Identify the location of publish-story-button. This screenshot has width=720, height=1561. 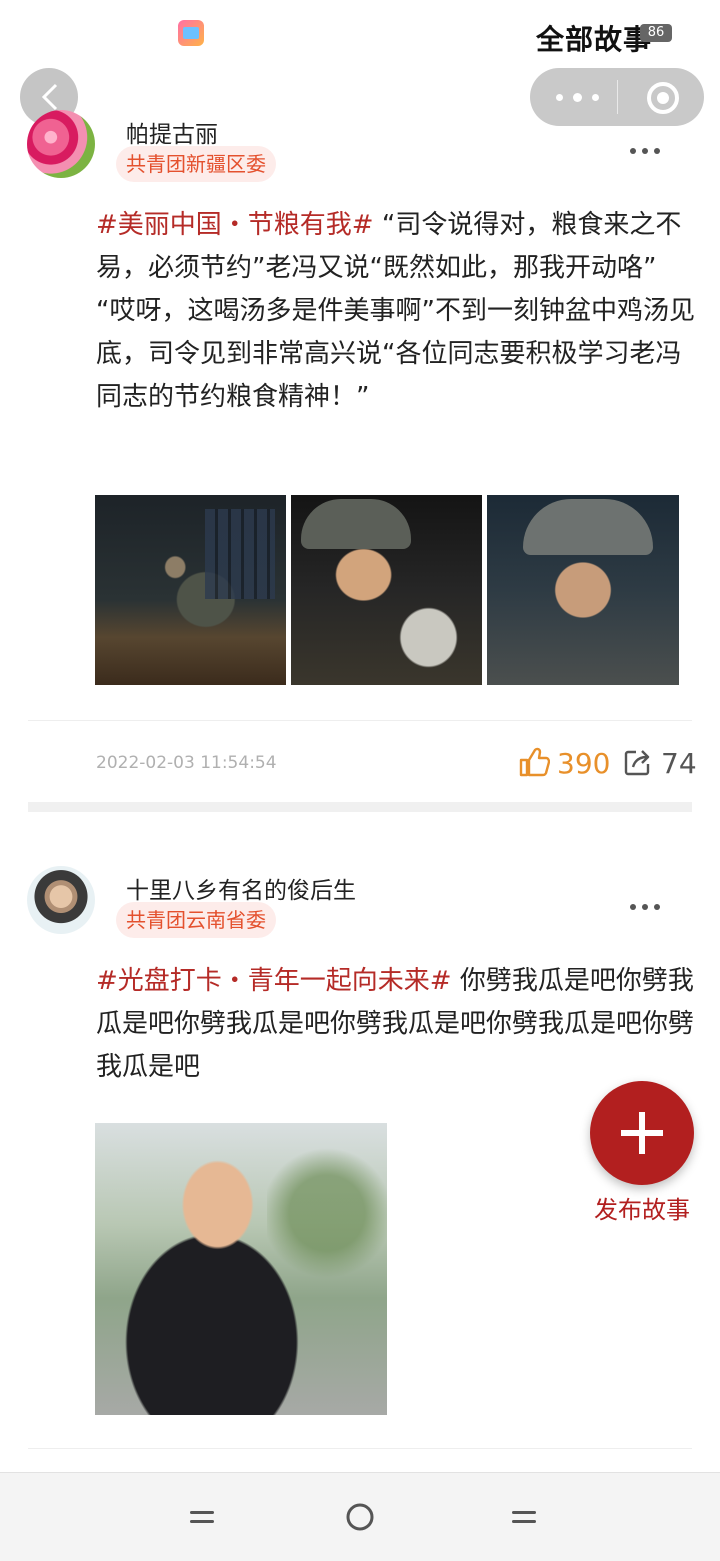
(642, 1133).